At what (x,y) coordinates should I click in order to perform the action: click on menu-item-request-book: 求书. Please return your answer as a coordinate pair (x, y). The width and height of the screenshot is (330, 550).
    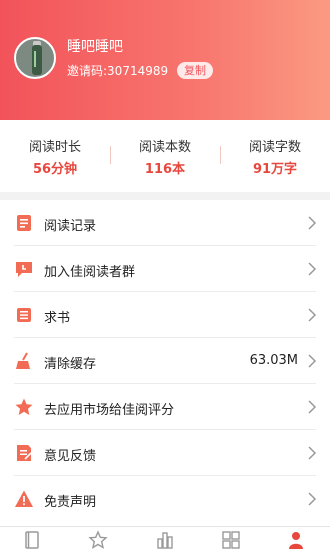
    Looking at the image, I should click on (165, 315).